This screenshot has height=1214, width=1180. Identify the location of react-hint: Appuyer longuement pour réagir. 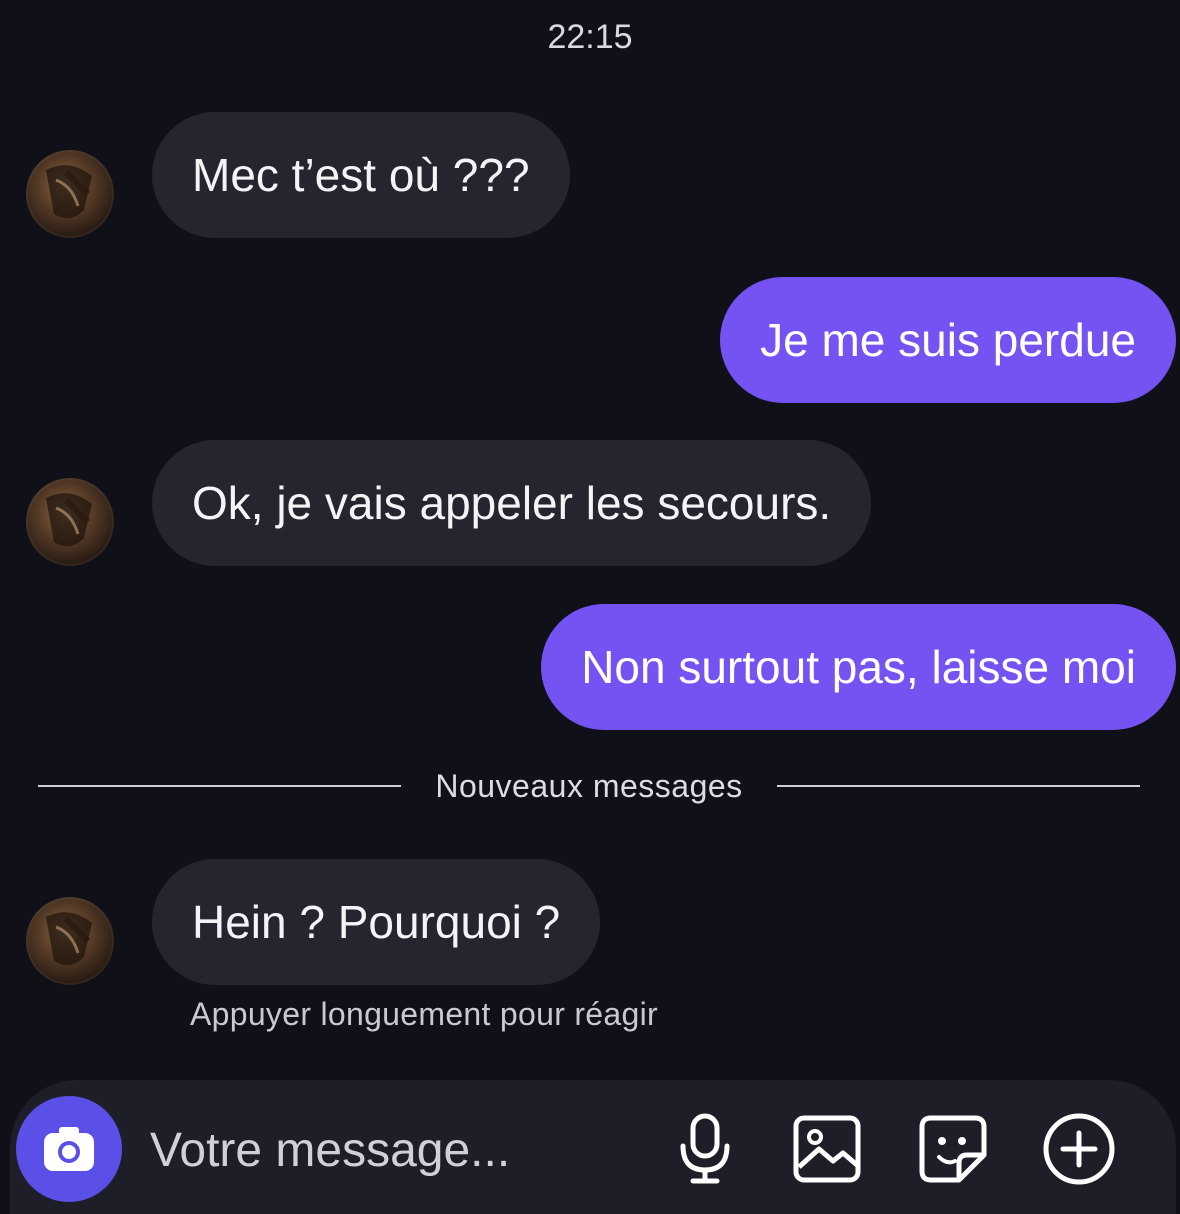
(424, 1014).